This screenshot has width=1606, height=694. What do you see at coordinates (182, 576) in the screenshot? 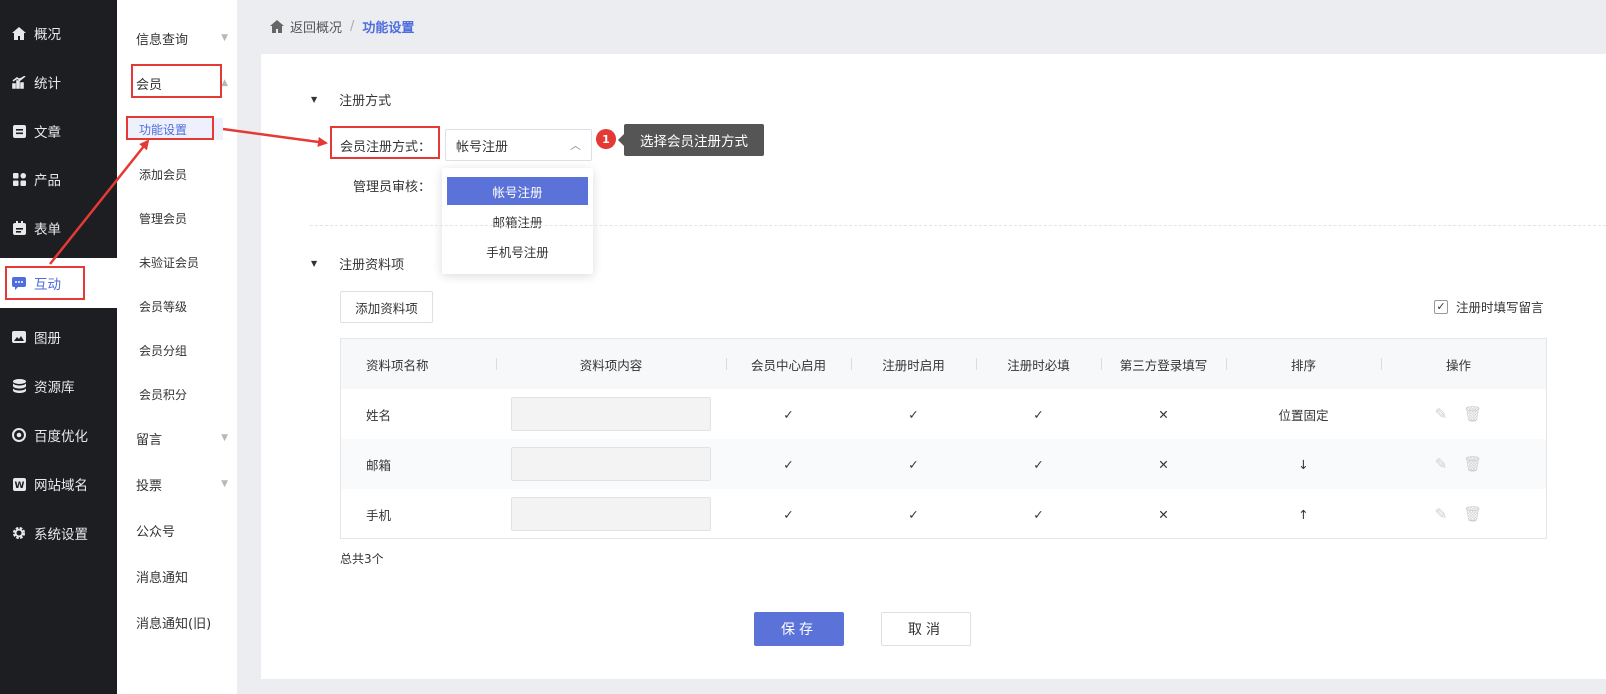
I see `submenu-item-notification: 消息通知` at bounding box center [182, 576].